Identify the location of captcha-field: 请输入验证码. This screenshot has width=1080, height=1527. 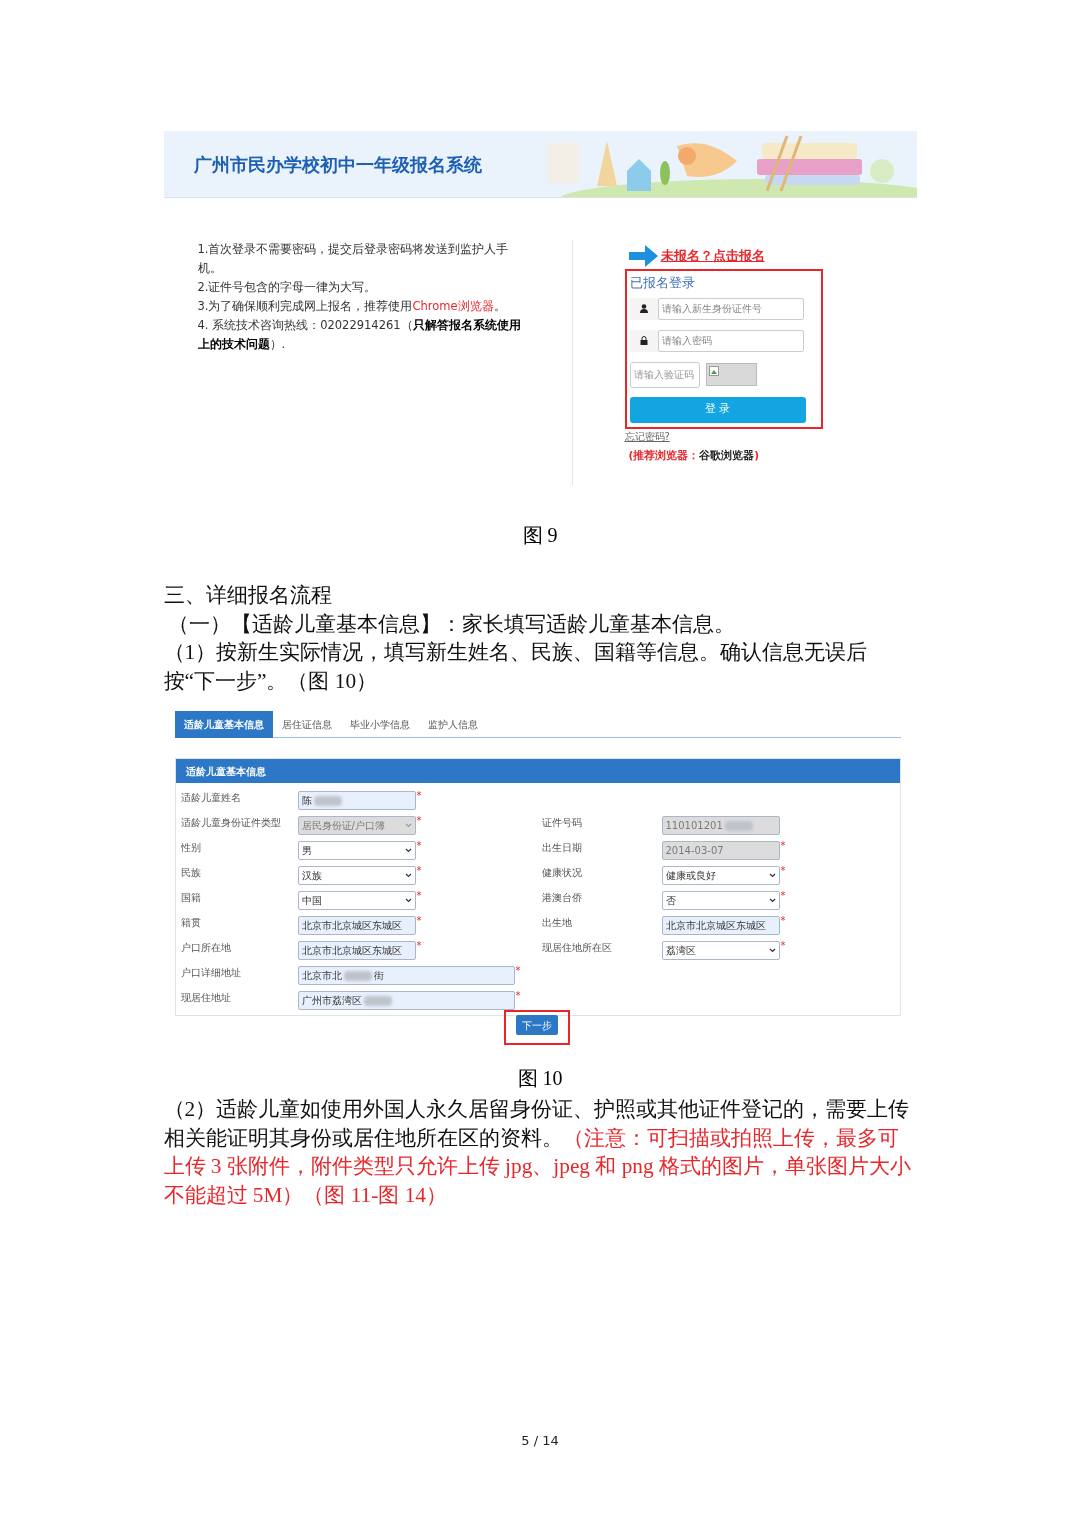
(664, 374).